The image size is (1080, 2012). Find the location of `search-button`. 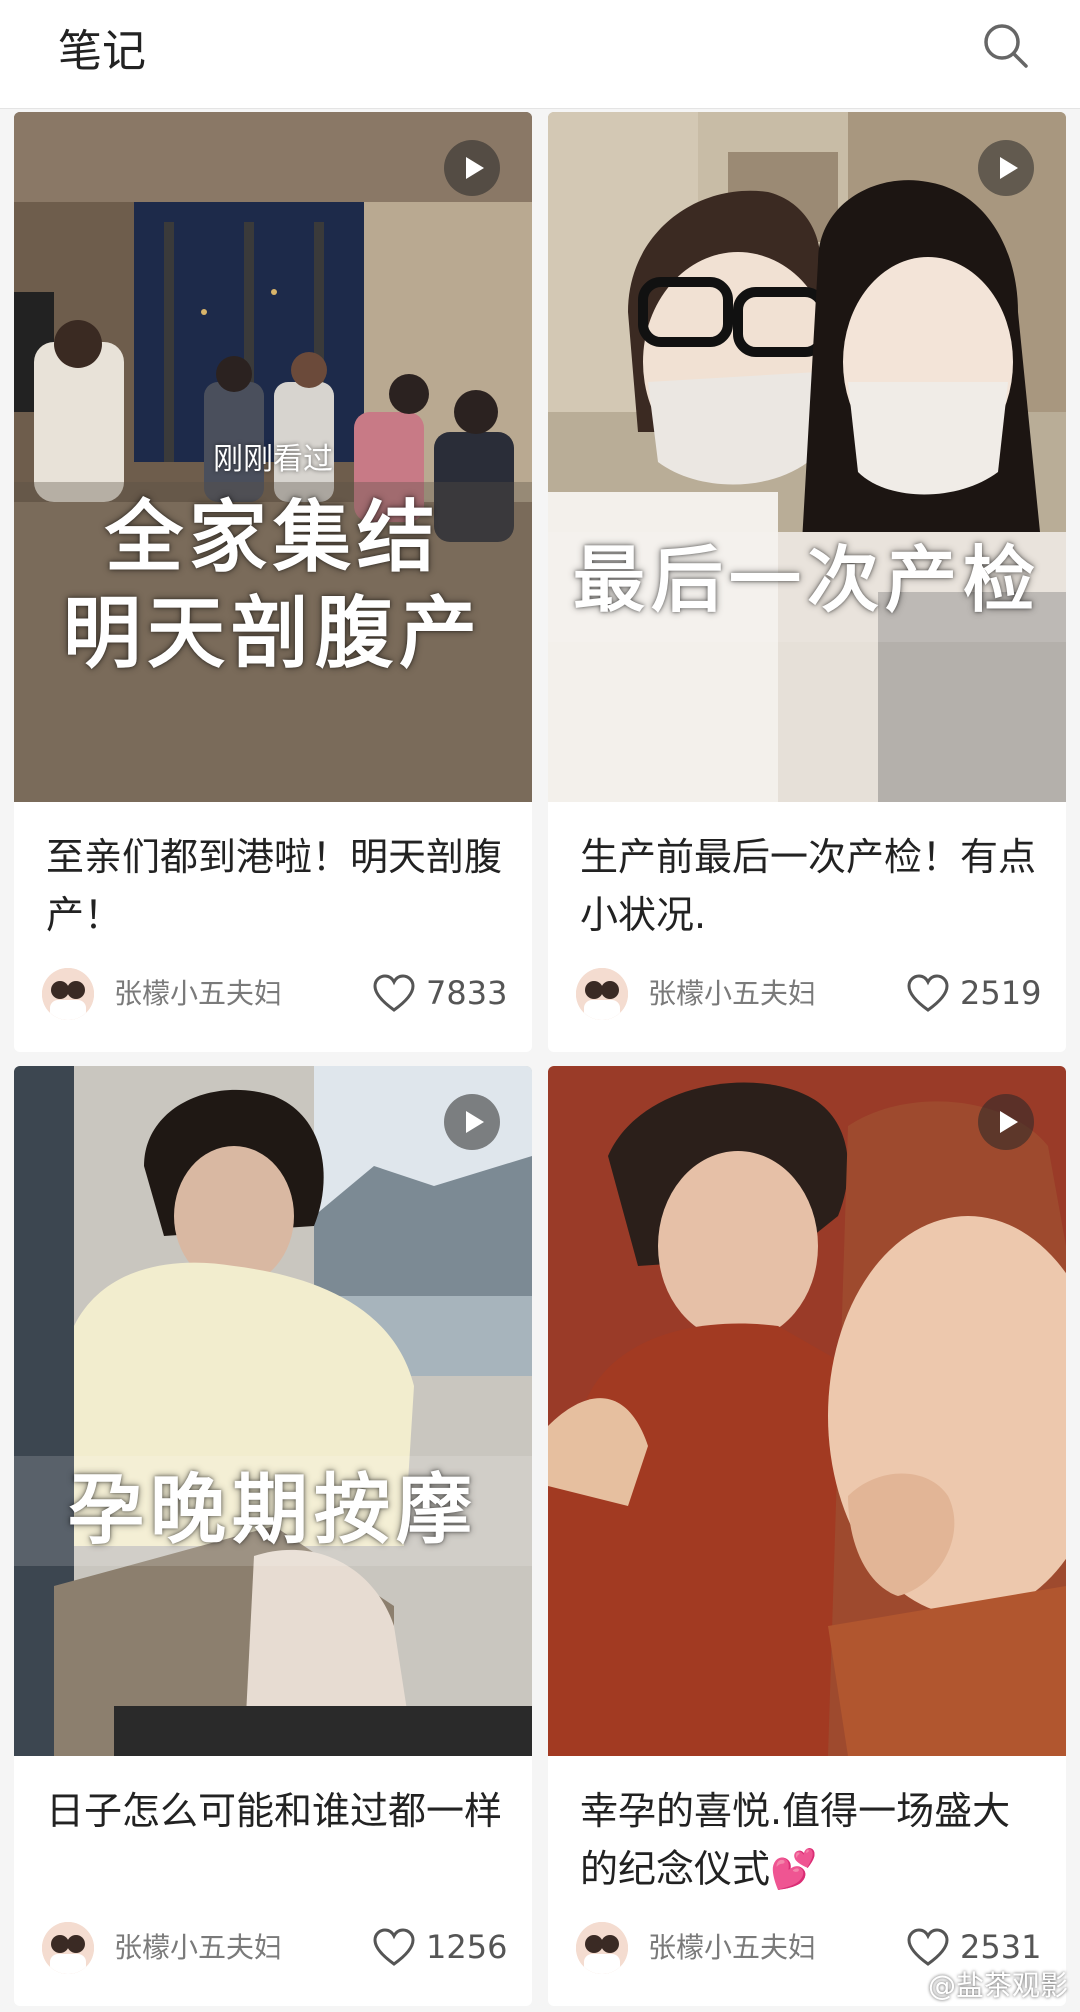

search-button is located at coordinates (1005, 45).